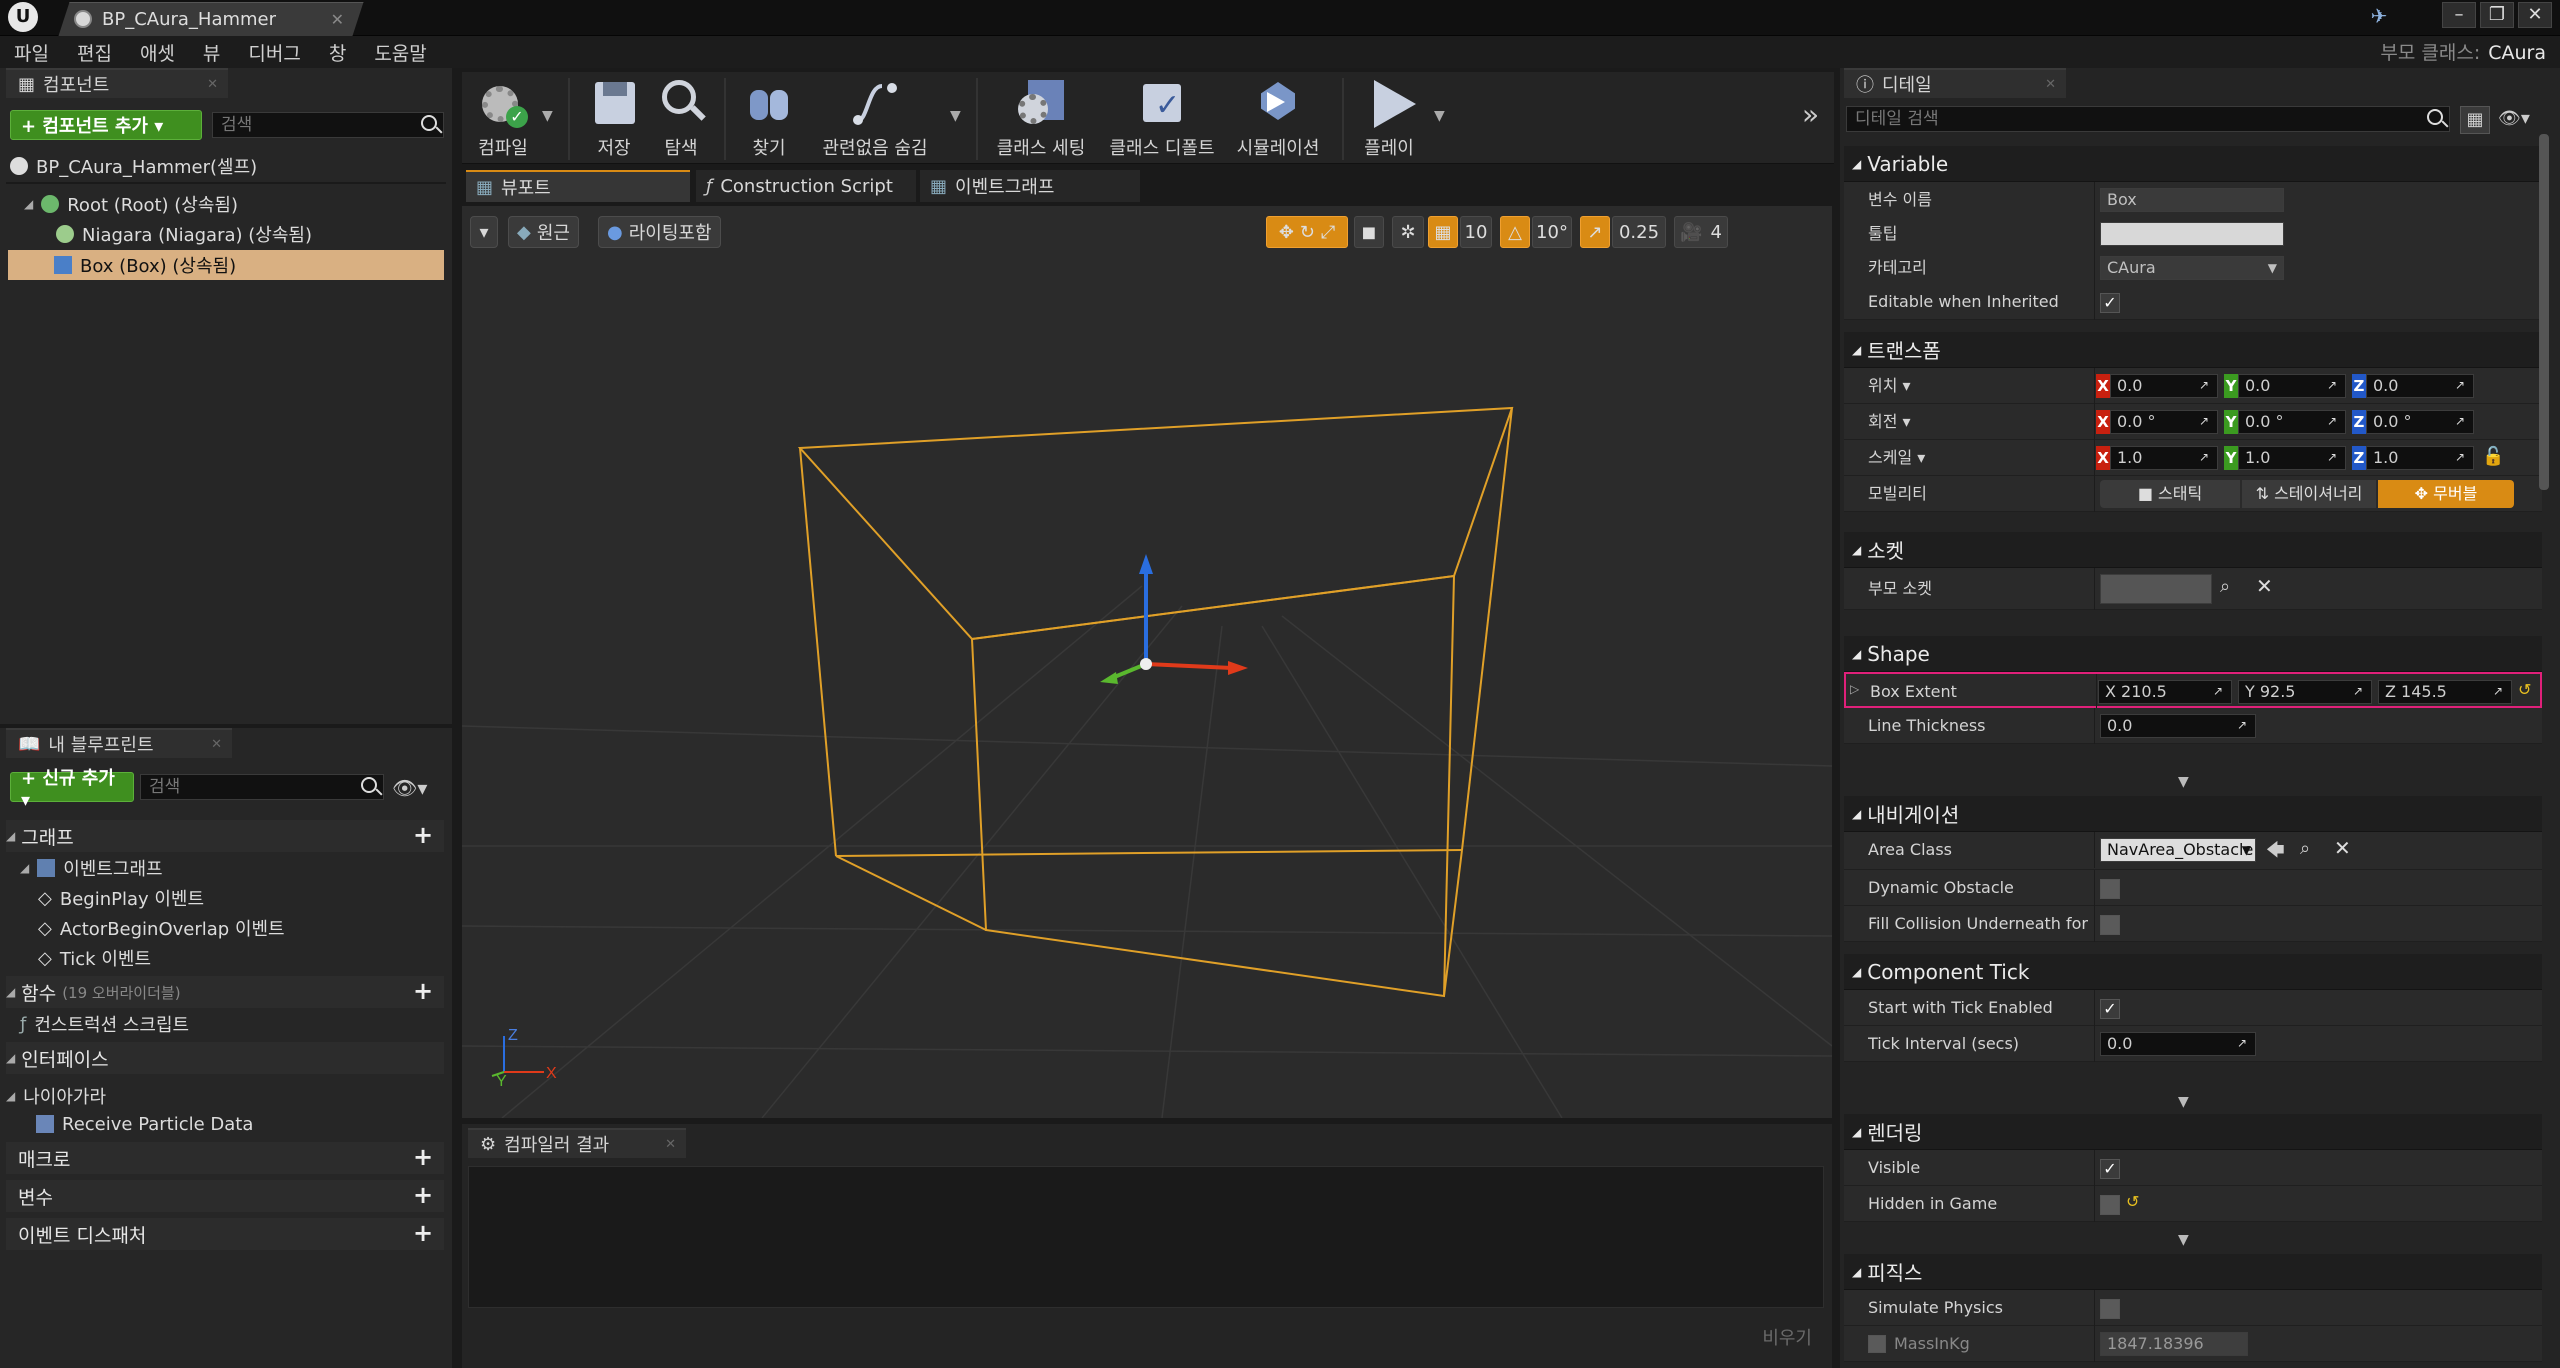 The height and width of the screenshot is (1368, 2560). What do you see at coordinates (106, 125) in the screenshot?
I see `add-component-button: + 컴포넌트 추가 ▾` at bounding box center [106, 125].